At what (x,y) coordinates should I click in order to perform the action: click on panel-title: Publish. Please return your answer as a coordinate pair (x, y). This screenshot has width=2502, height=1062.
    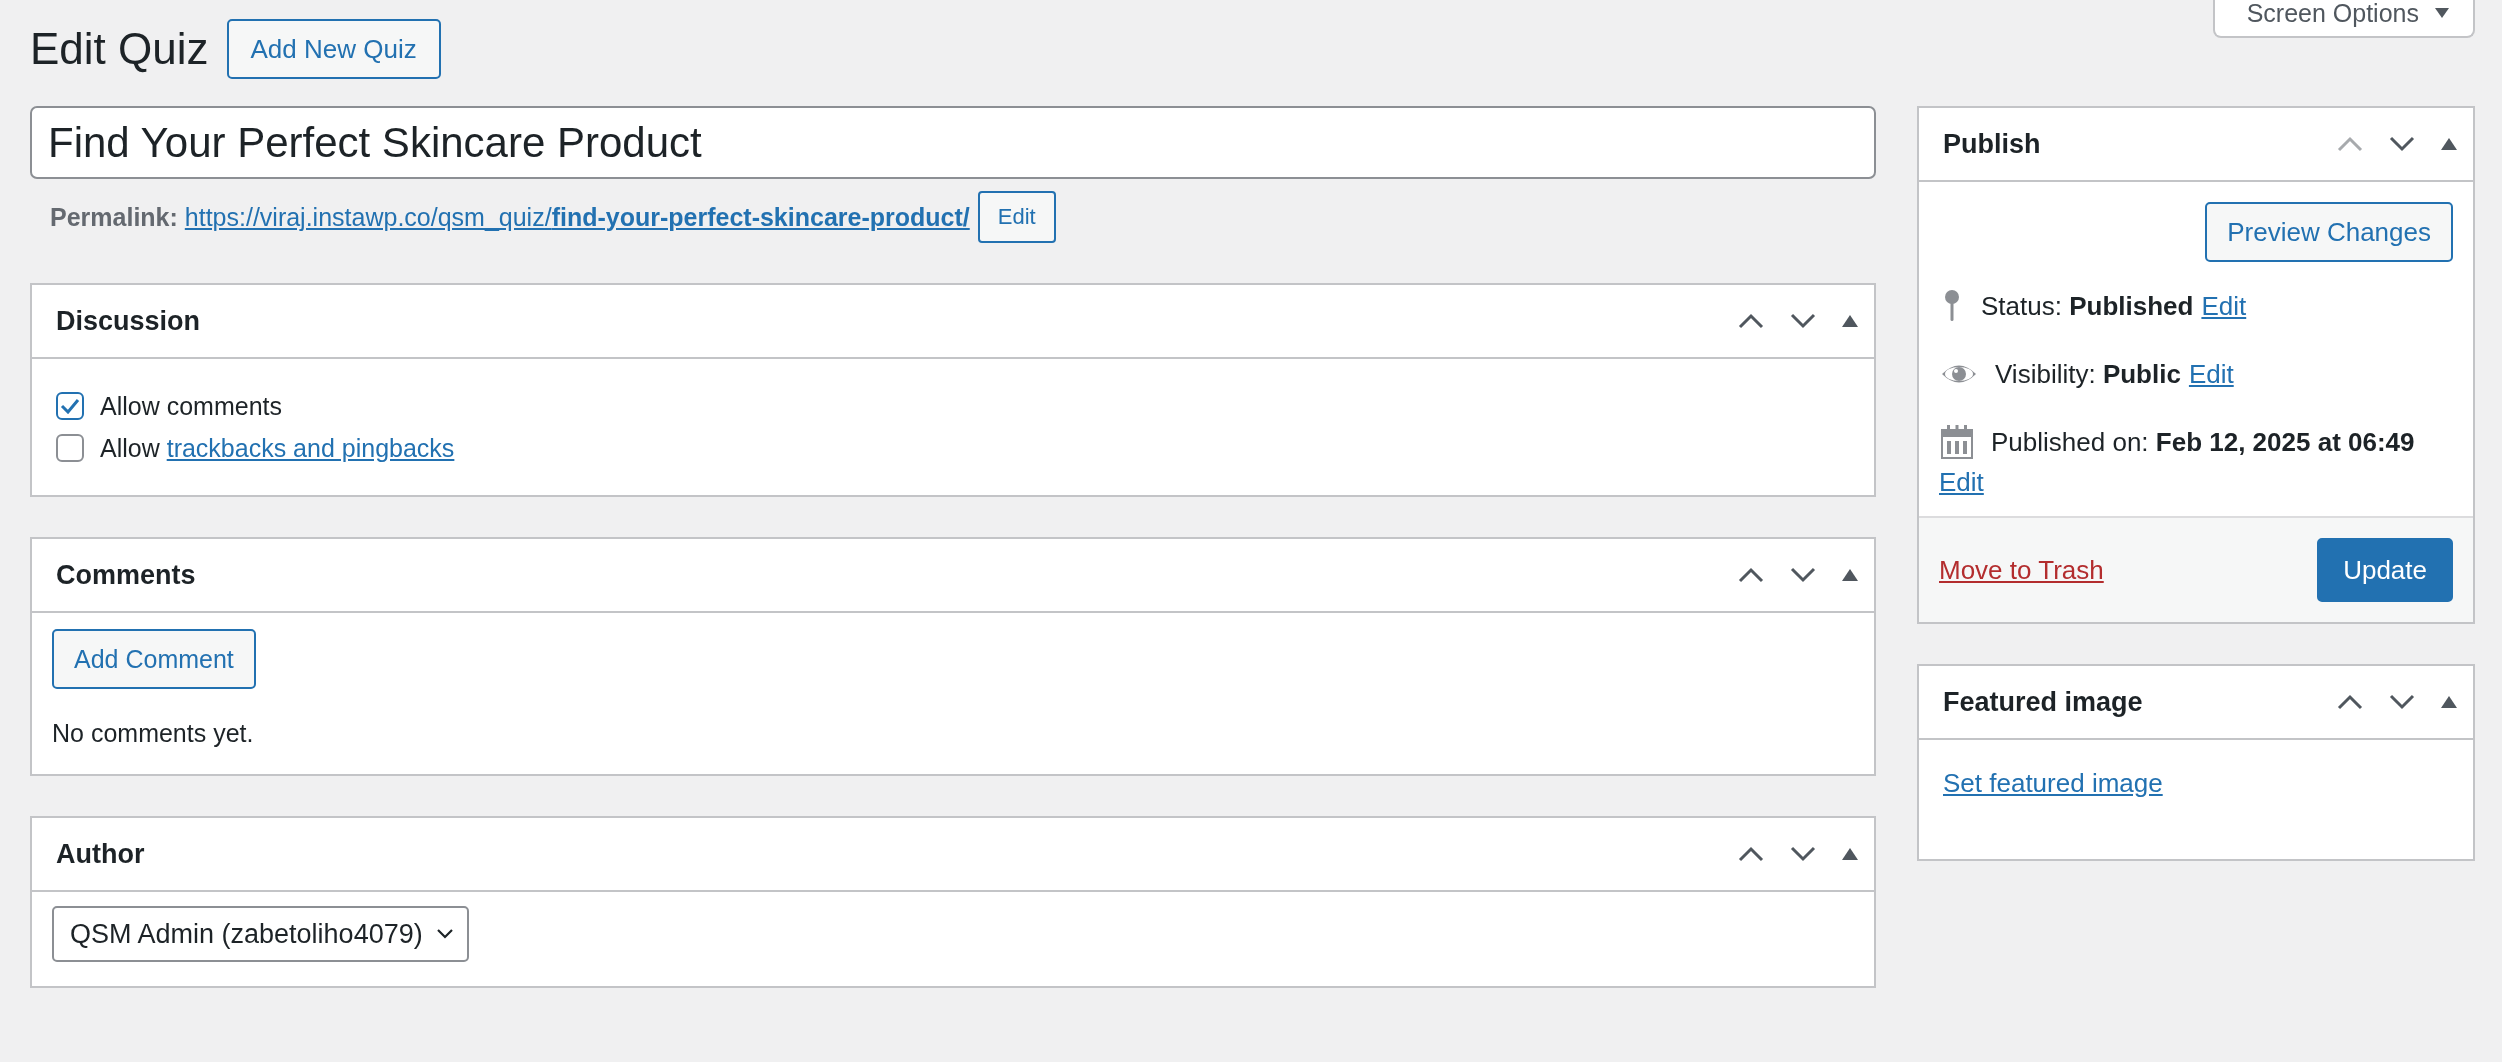
    Looking at the image, I should click on (1992, 144).